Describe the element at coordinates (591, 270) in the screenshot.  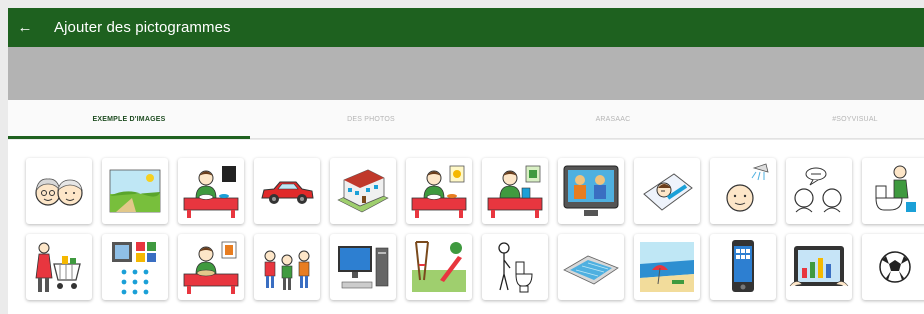
I see `swimming-pool-icon` at that location.